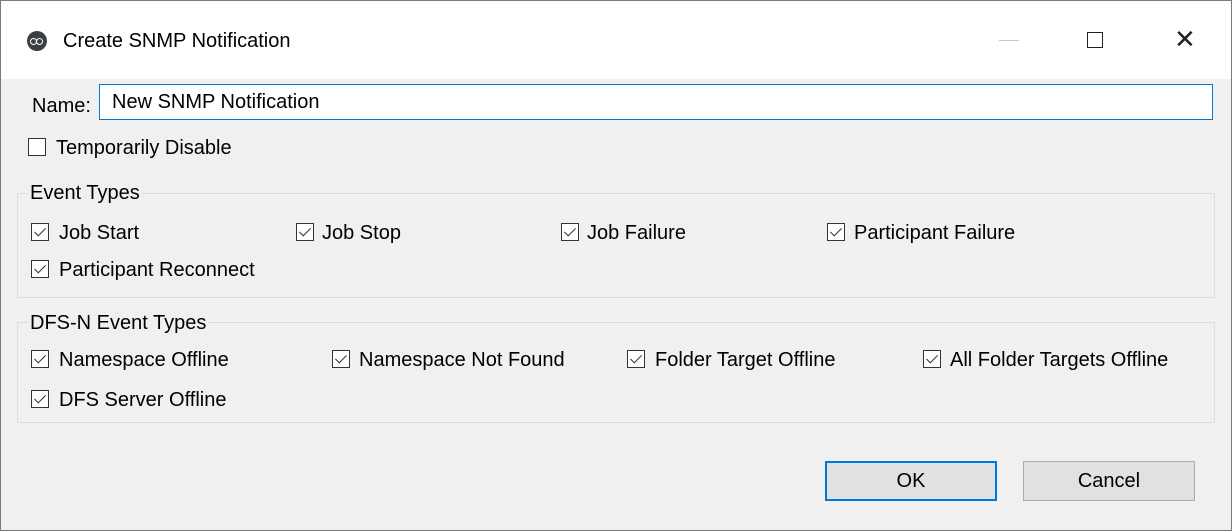 The image size is (1232, 531). Describe the element at coordinates (99, 233) in the screenshot. I see `job-start-label: Job Start` at that location.